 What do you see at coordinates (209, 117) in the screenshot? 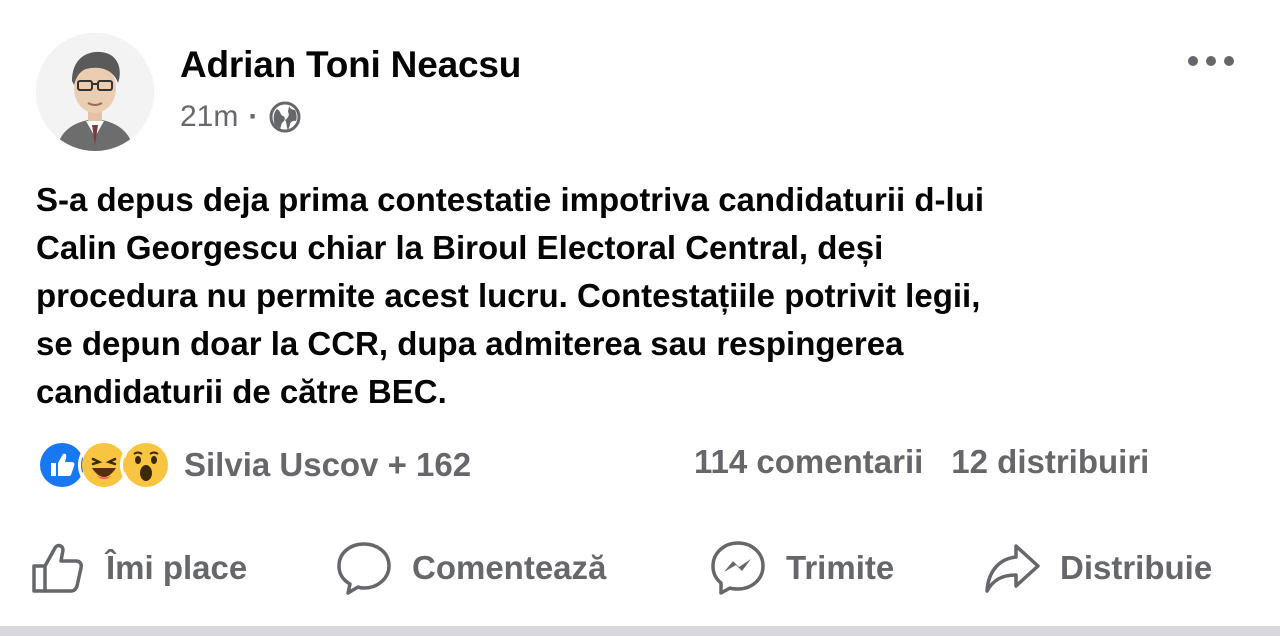
I see `post-time: 21m` at bounding box center [209, 117].